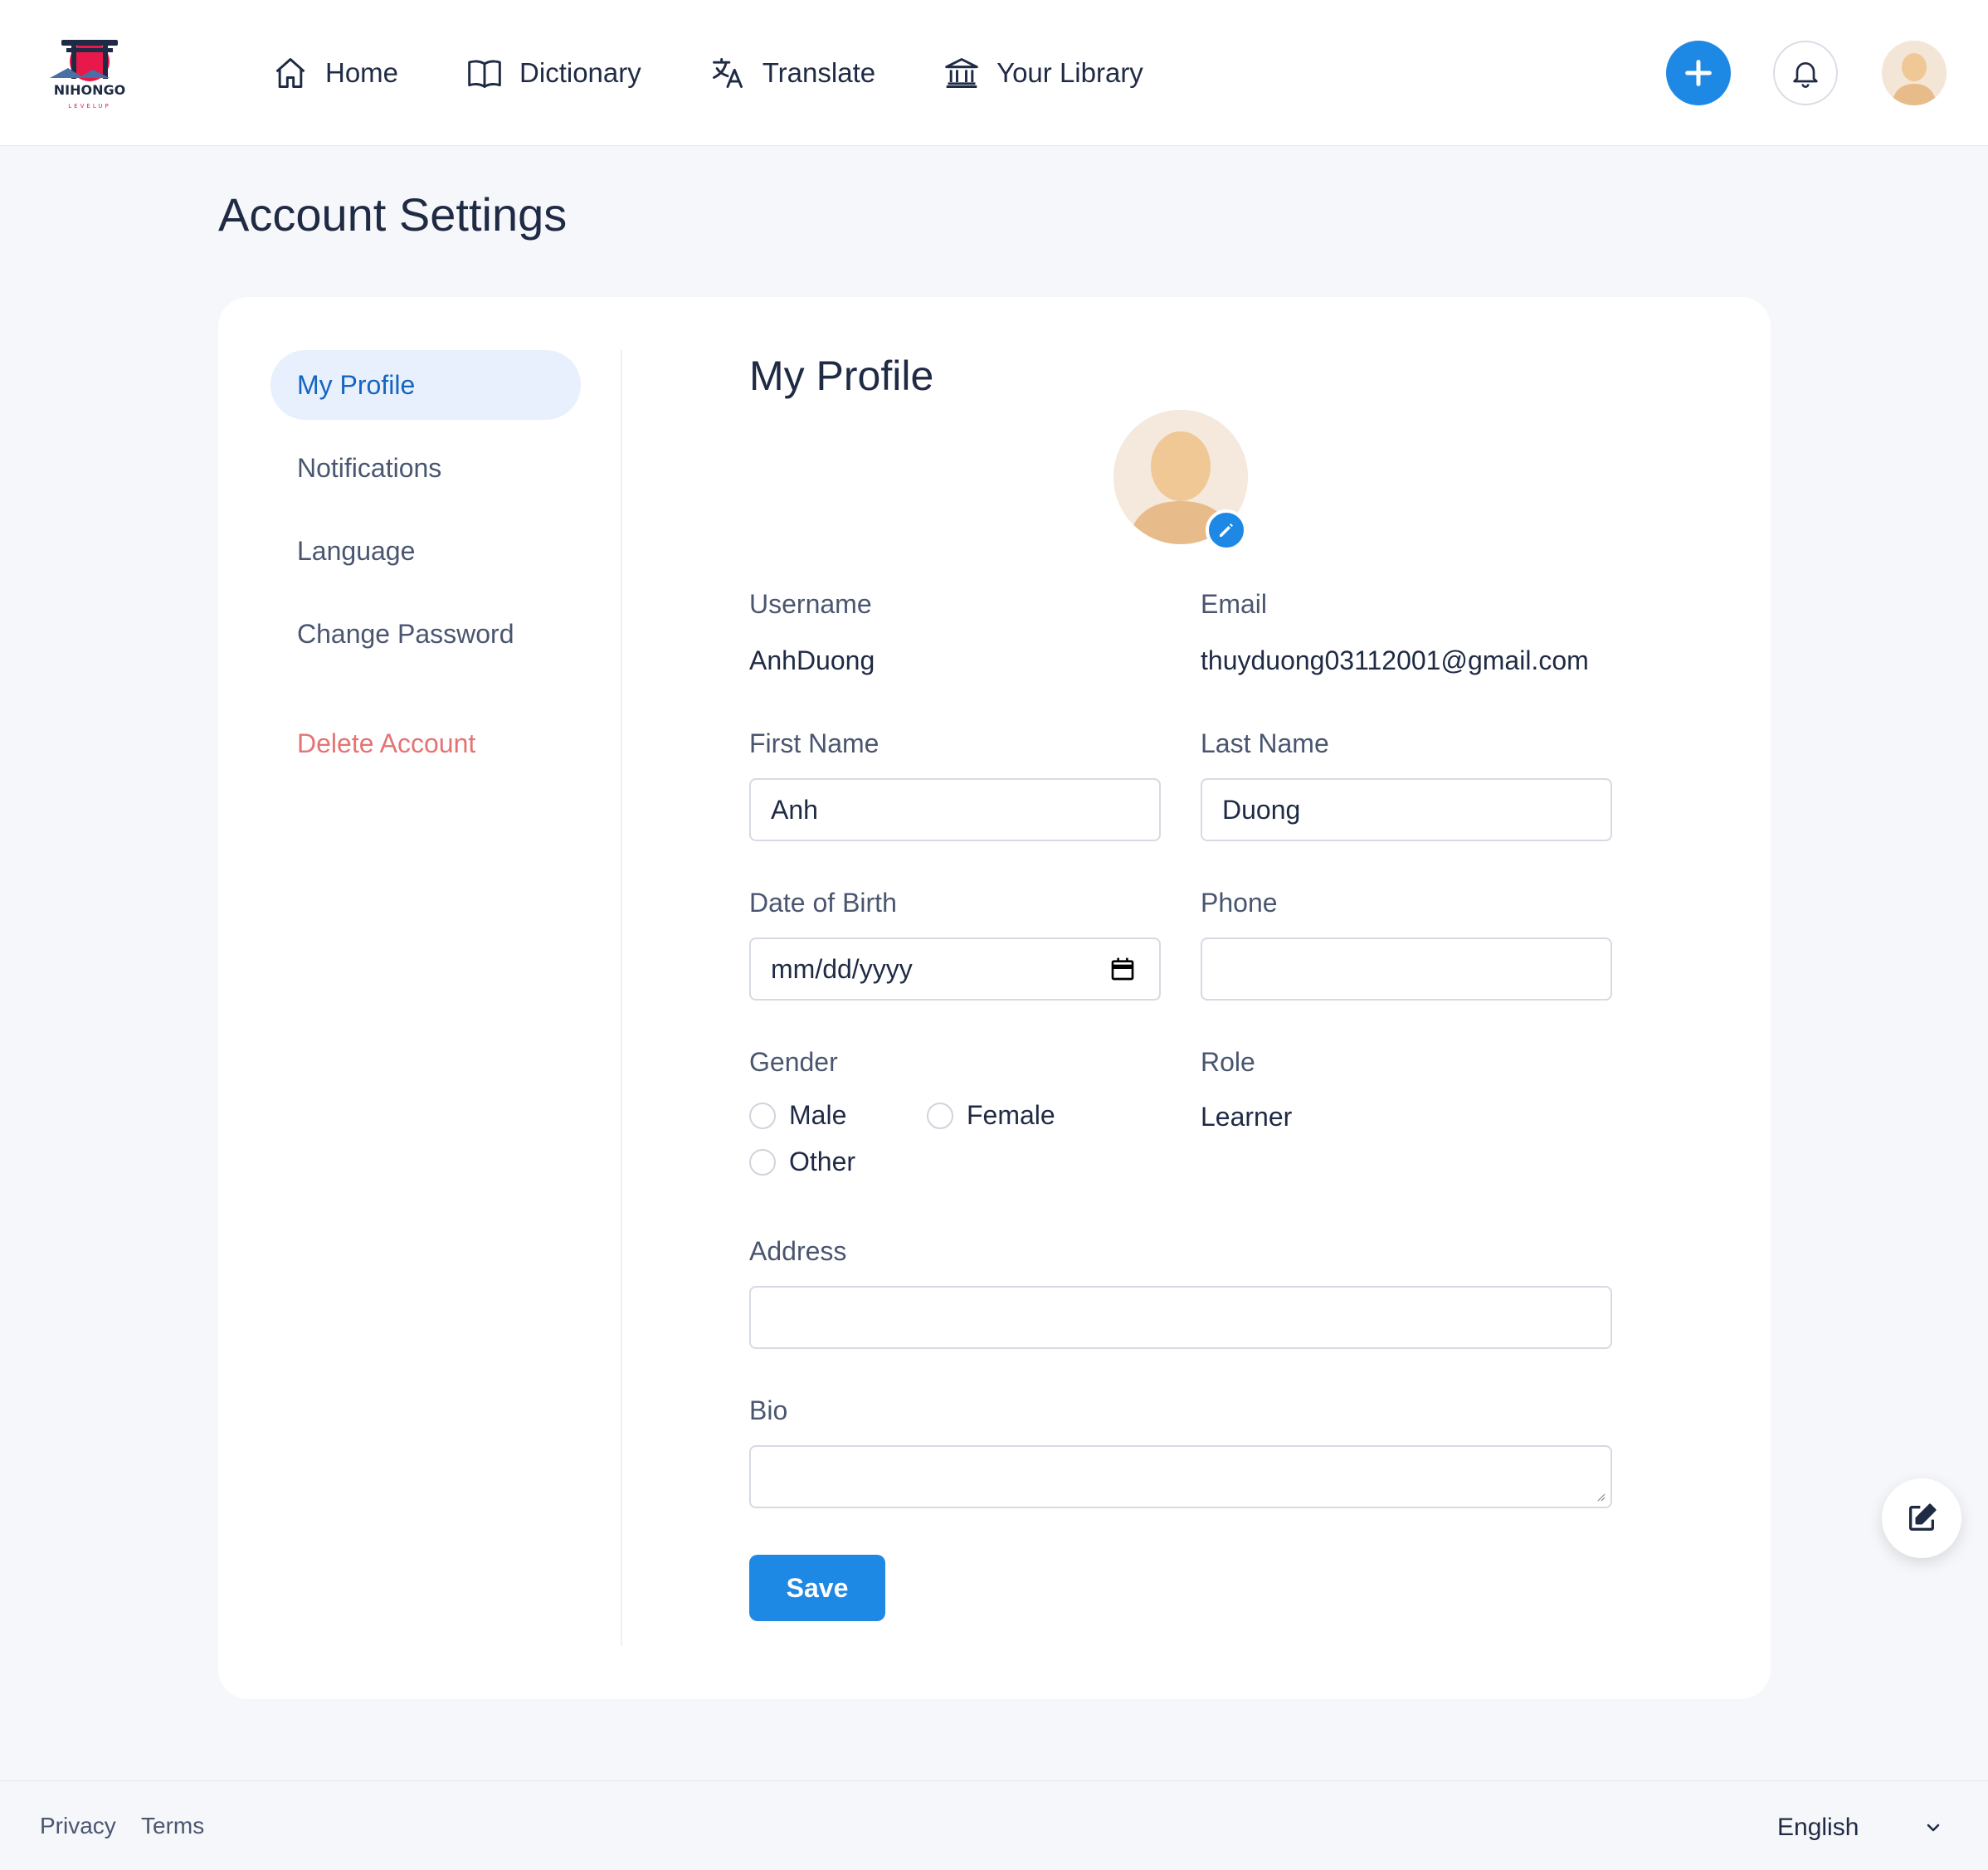 The width and height of the screenshot is (1988, 1870). I want to click on nav-home: Home, so click(335, 73).